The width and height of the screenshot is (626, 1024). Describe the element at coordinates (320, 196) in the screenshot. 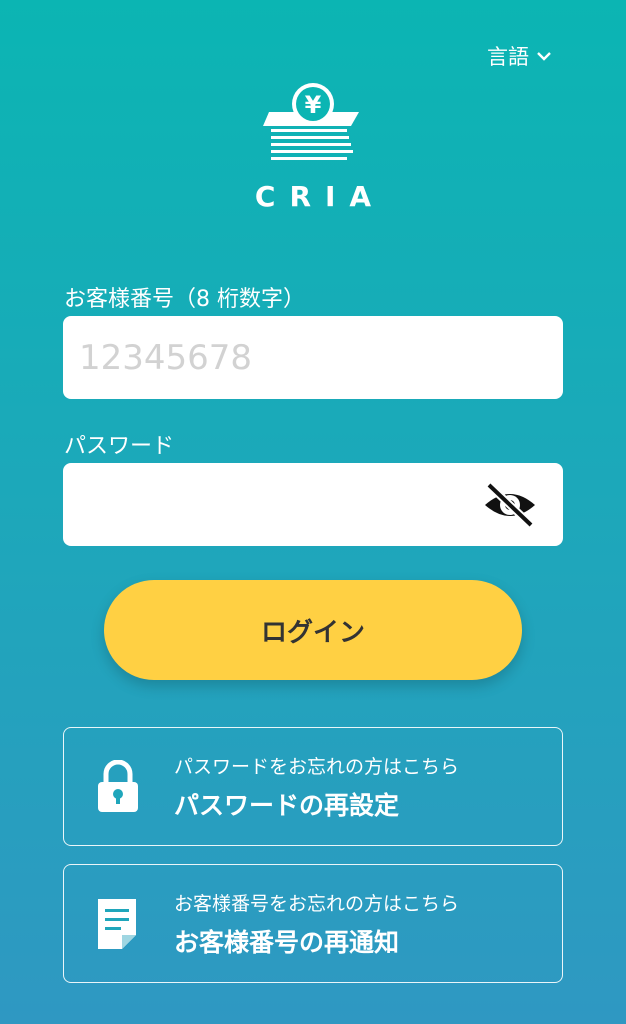

I see `brand-name: CRIA` at that location.